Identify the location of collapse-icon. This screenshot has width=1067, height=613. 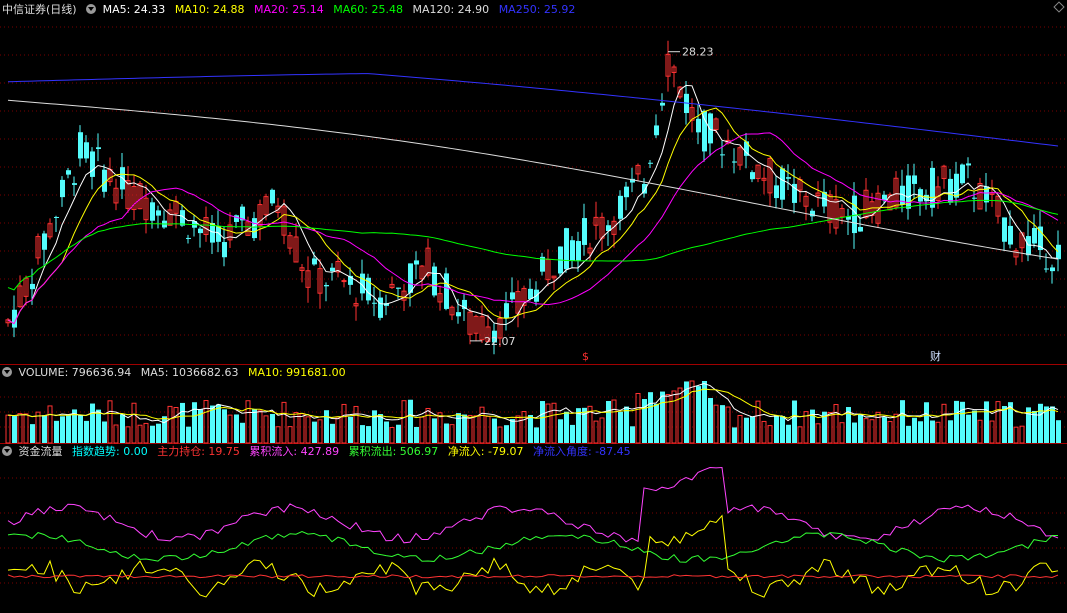
(91, 9).